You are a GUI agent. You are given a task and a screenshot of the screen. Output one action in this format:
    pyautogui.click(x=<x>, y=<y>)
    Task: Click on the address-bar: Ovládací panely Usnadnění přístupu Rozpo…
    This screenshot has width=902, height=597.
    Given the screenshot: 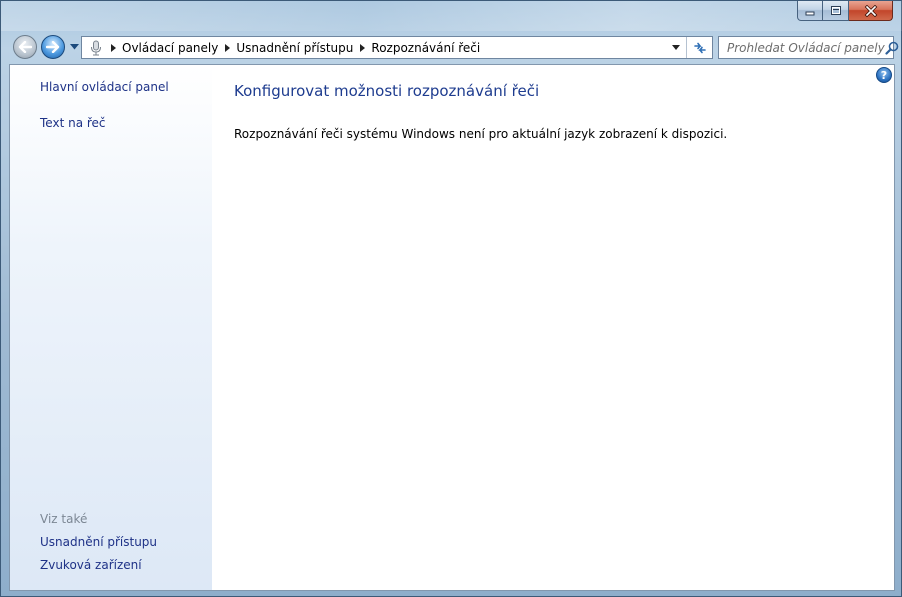 What is the action you would take?
    pyautogui.click(x=397, y=47)
    